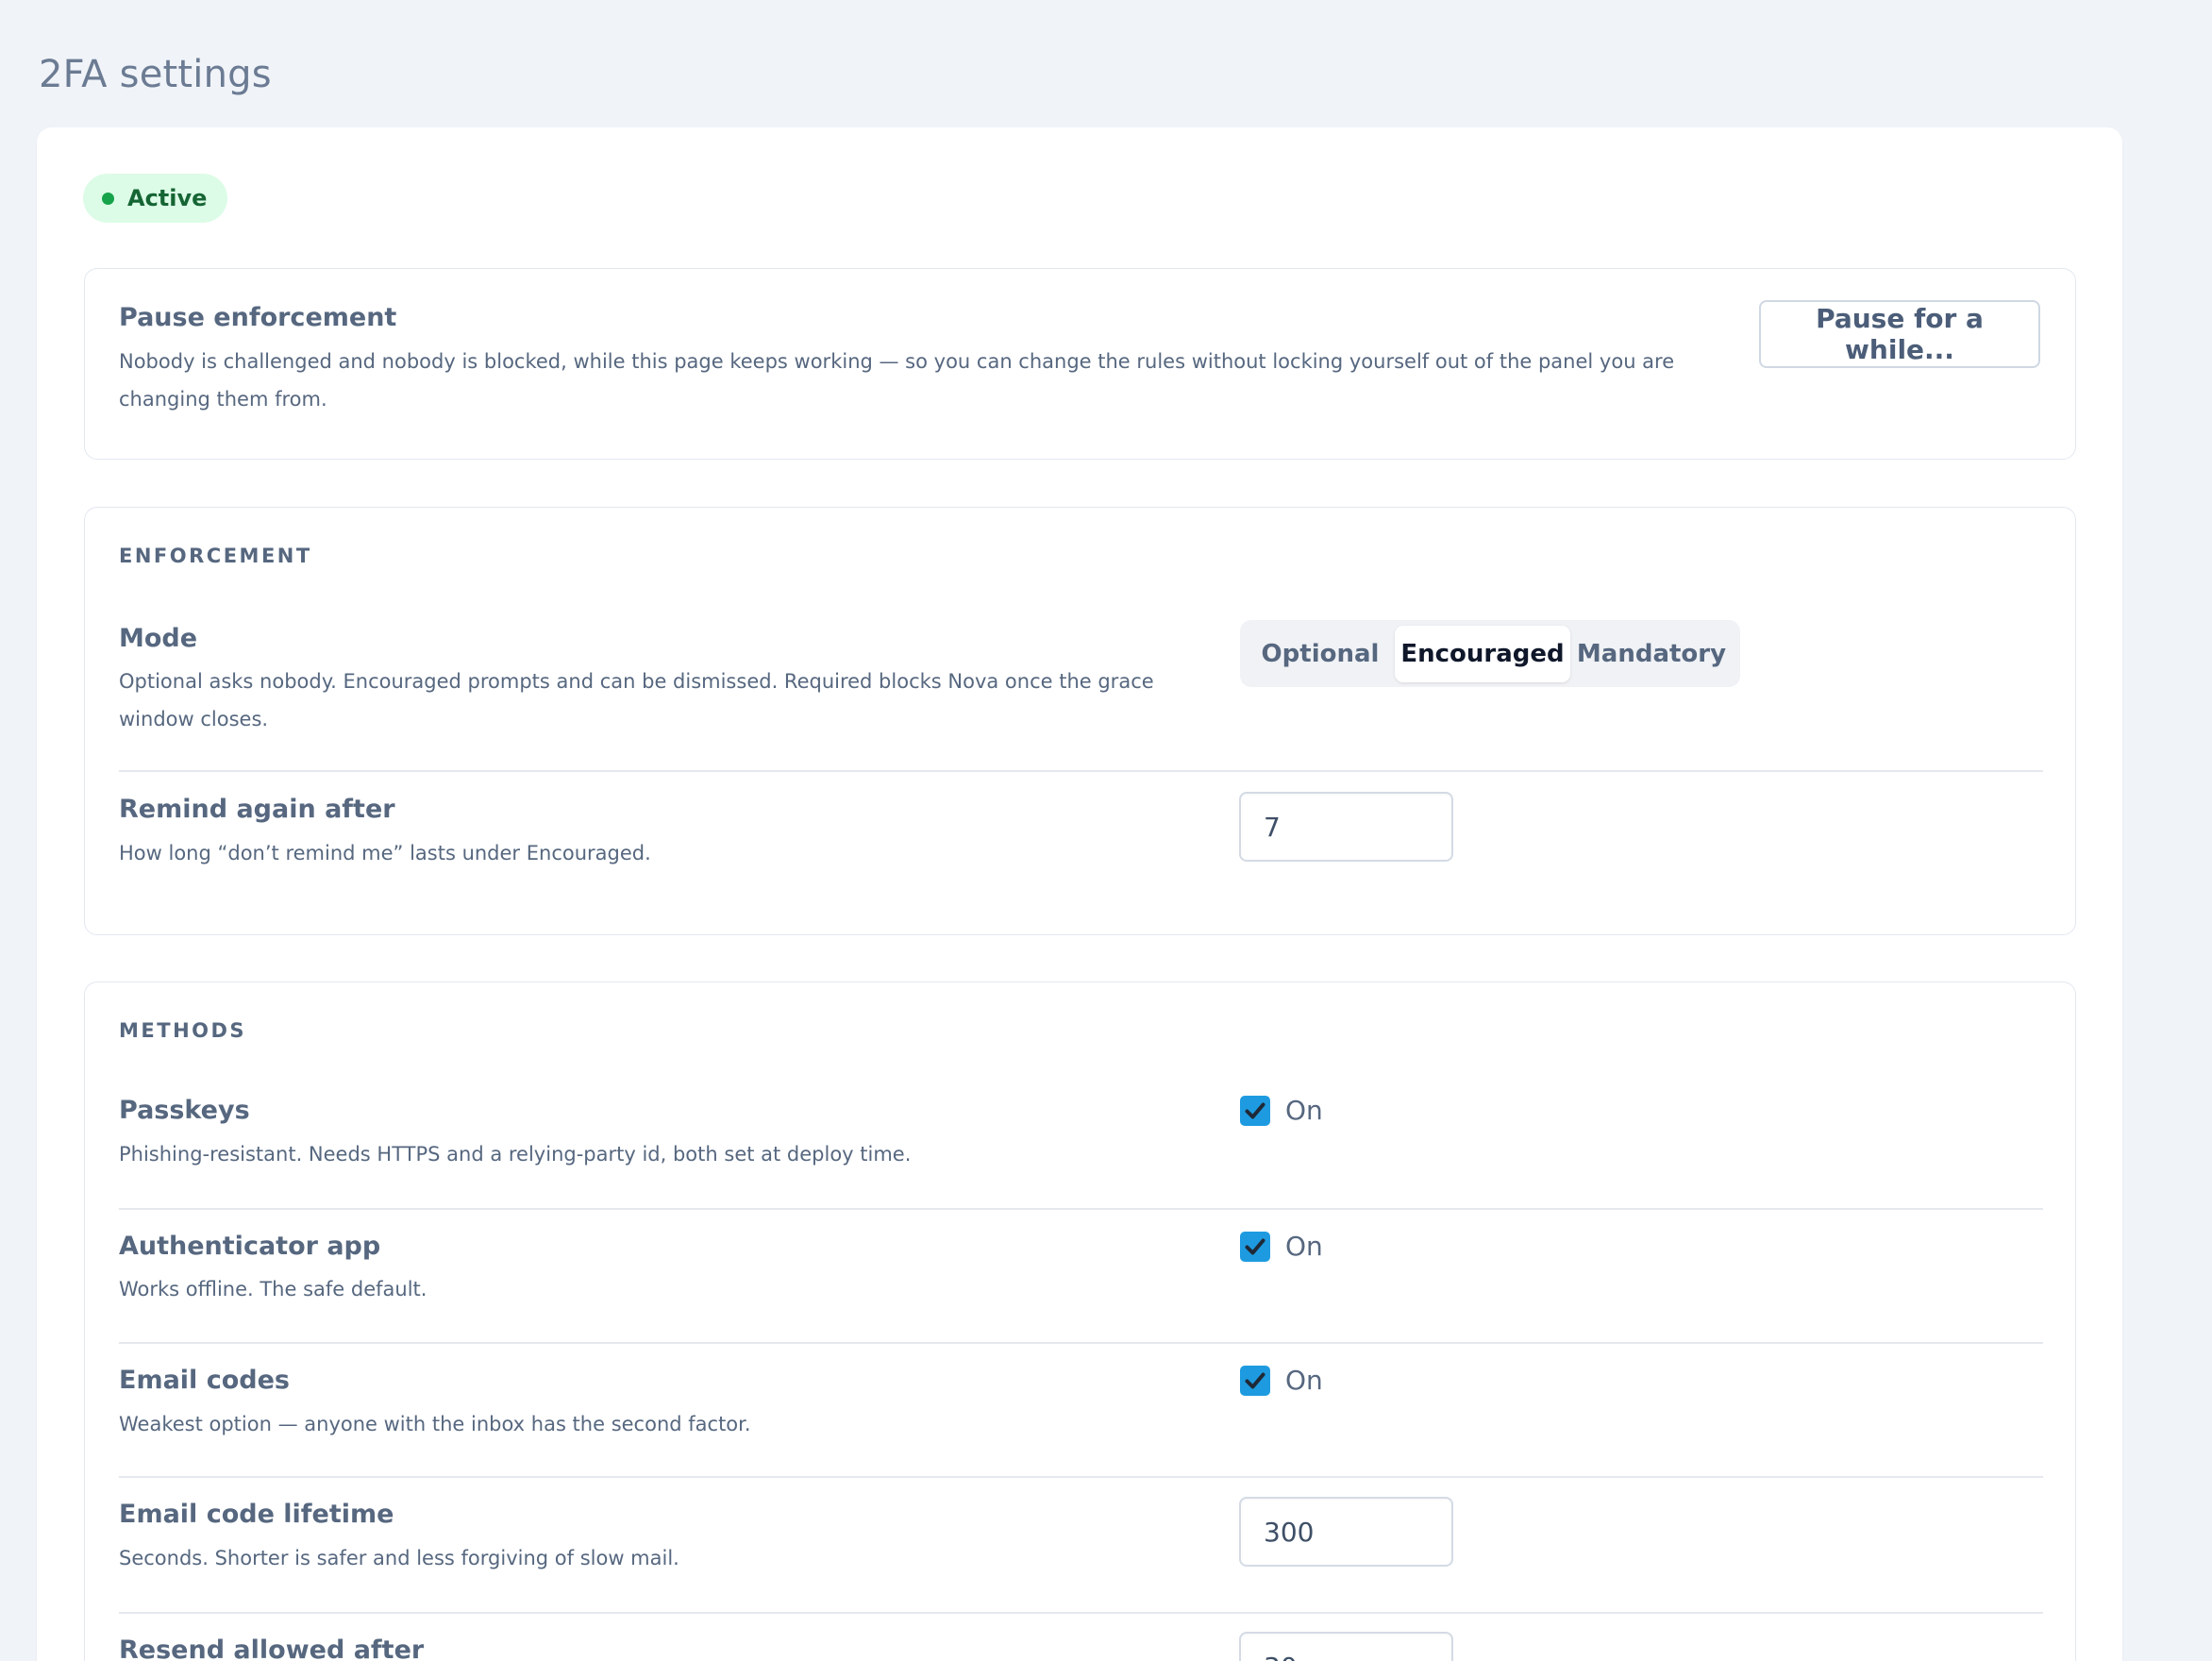 Image resolution: width=2212 pixels, height=1661 pixels. Describe the element at coordinates (108, 198) in the screenshot. I see `status-dot-icon` at that location.